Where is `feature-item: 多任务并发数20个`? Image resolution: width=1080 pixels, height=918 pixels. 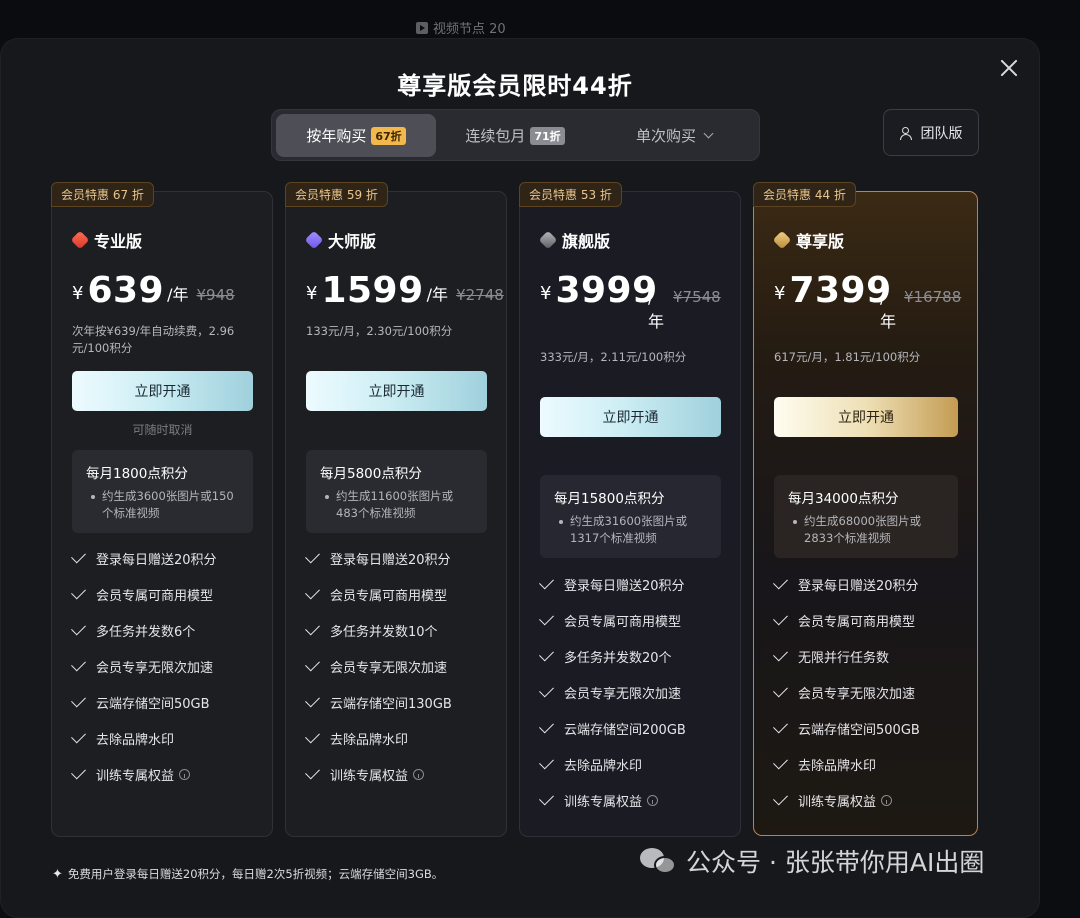 feature-item: 多任务并发数20个 is located at coordinates (634, 656).